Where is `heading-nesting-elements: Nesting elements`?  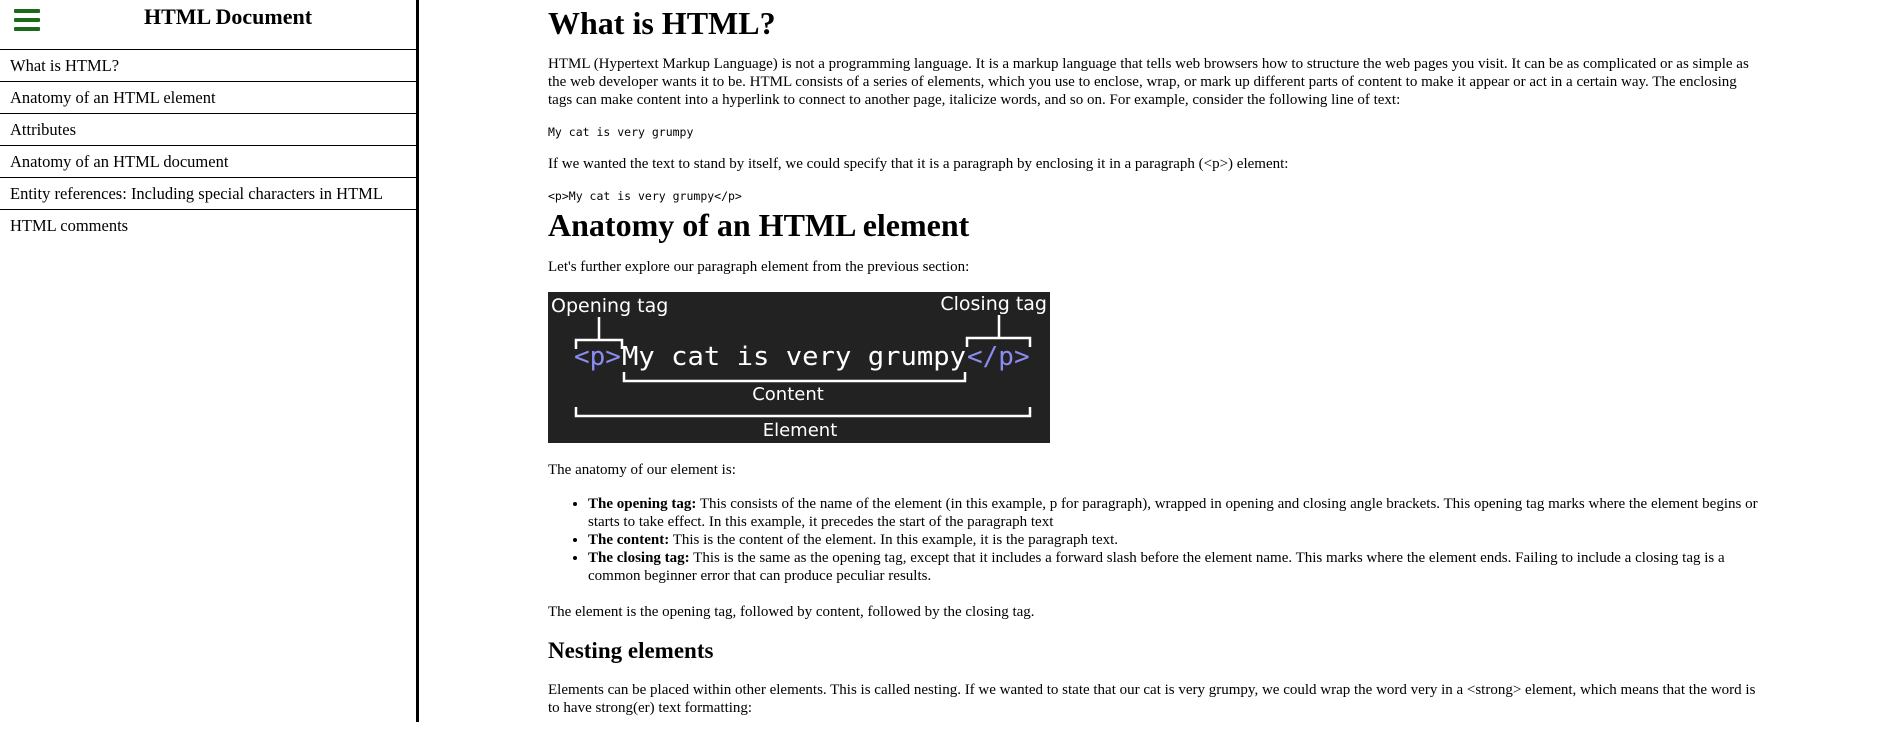
heading-nesting-elements: Nesting elements is located at coordinates (631, 650).